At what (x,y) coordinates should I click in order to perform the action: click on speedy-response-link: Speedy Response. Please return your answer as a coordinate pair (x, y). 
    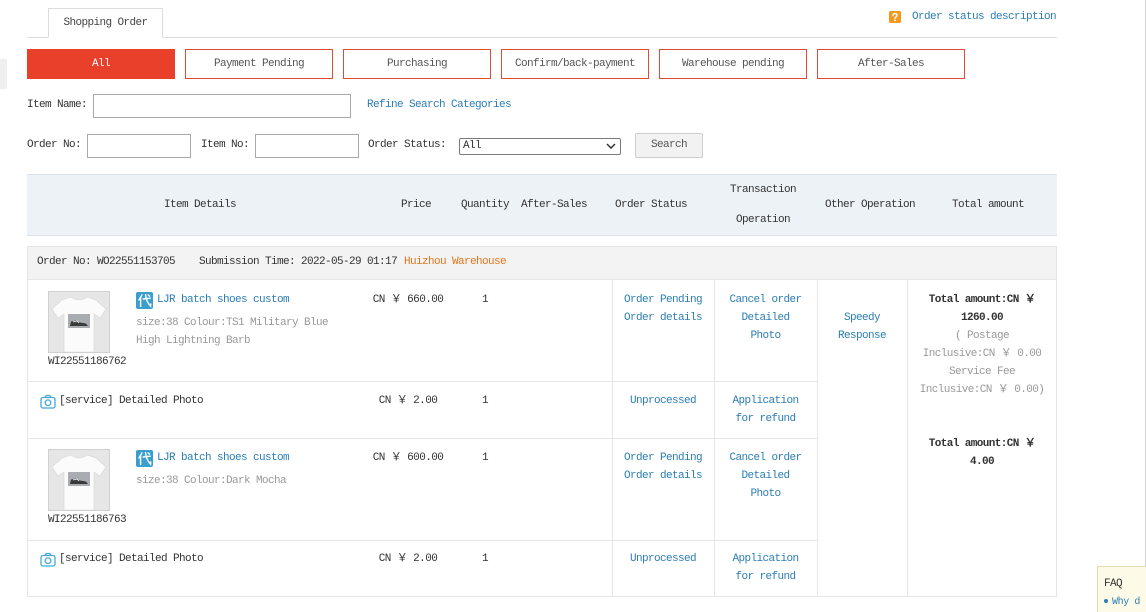
    Looking at the image, I should click on (862, 327).